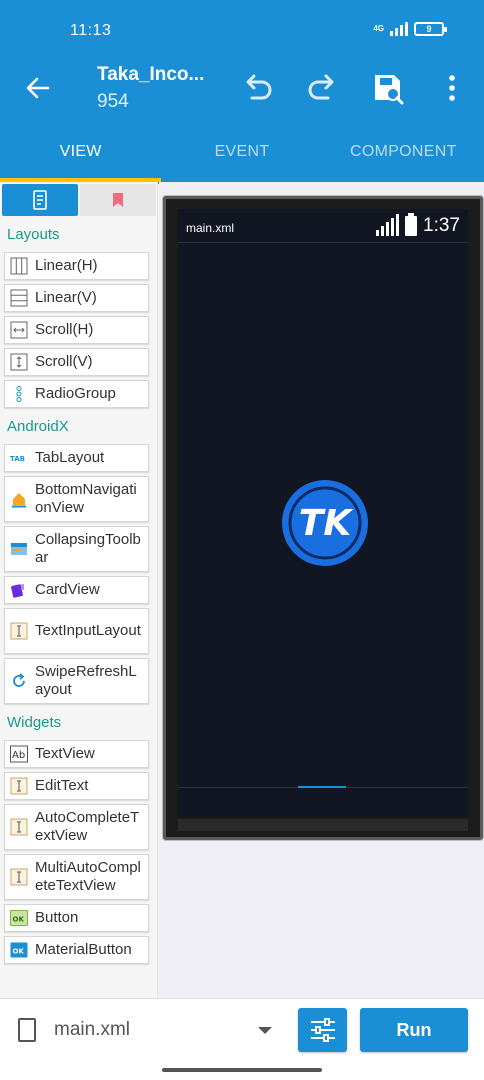 The image size is (484, 1080). Describe the element at coordinates (19, 786) in the screenshot. I see `edit-text-icon` at that location.